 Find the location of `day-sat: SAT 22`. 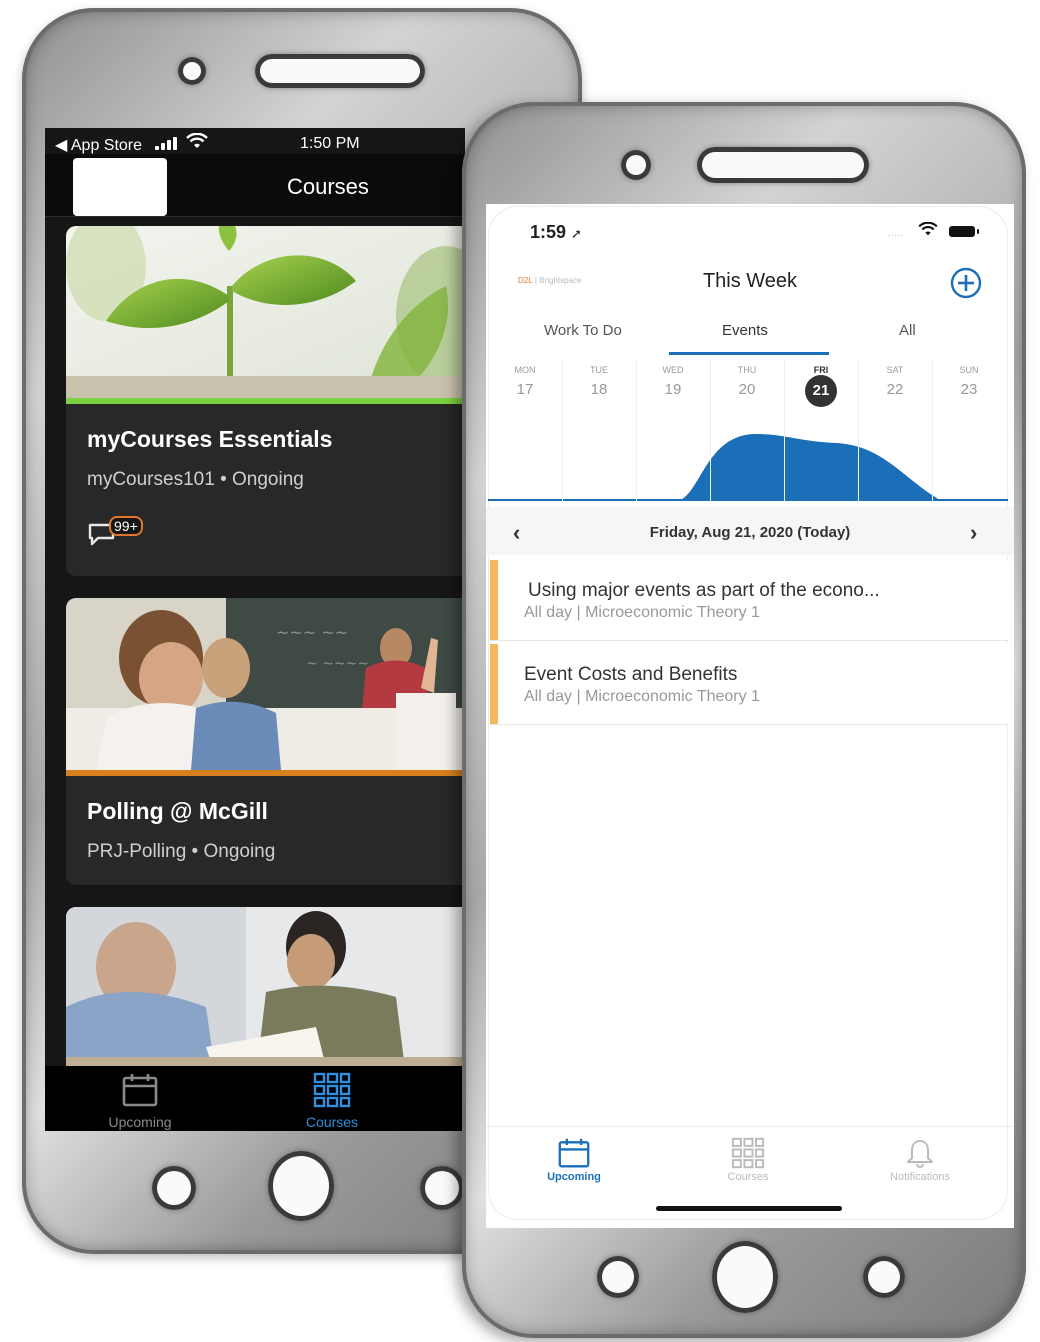

day-sat: SAT 22 is located at coordinates (895, 430).